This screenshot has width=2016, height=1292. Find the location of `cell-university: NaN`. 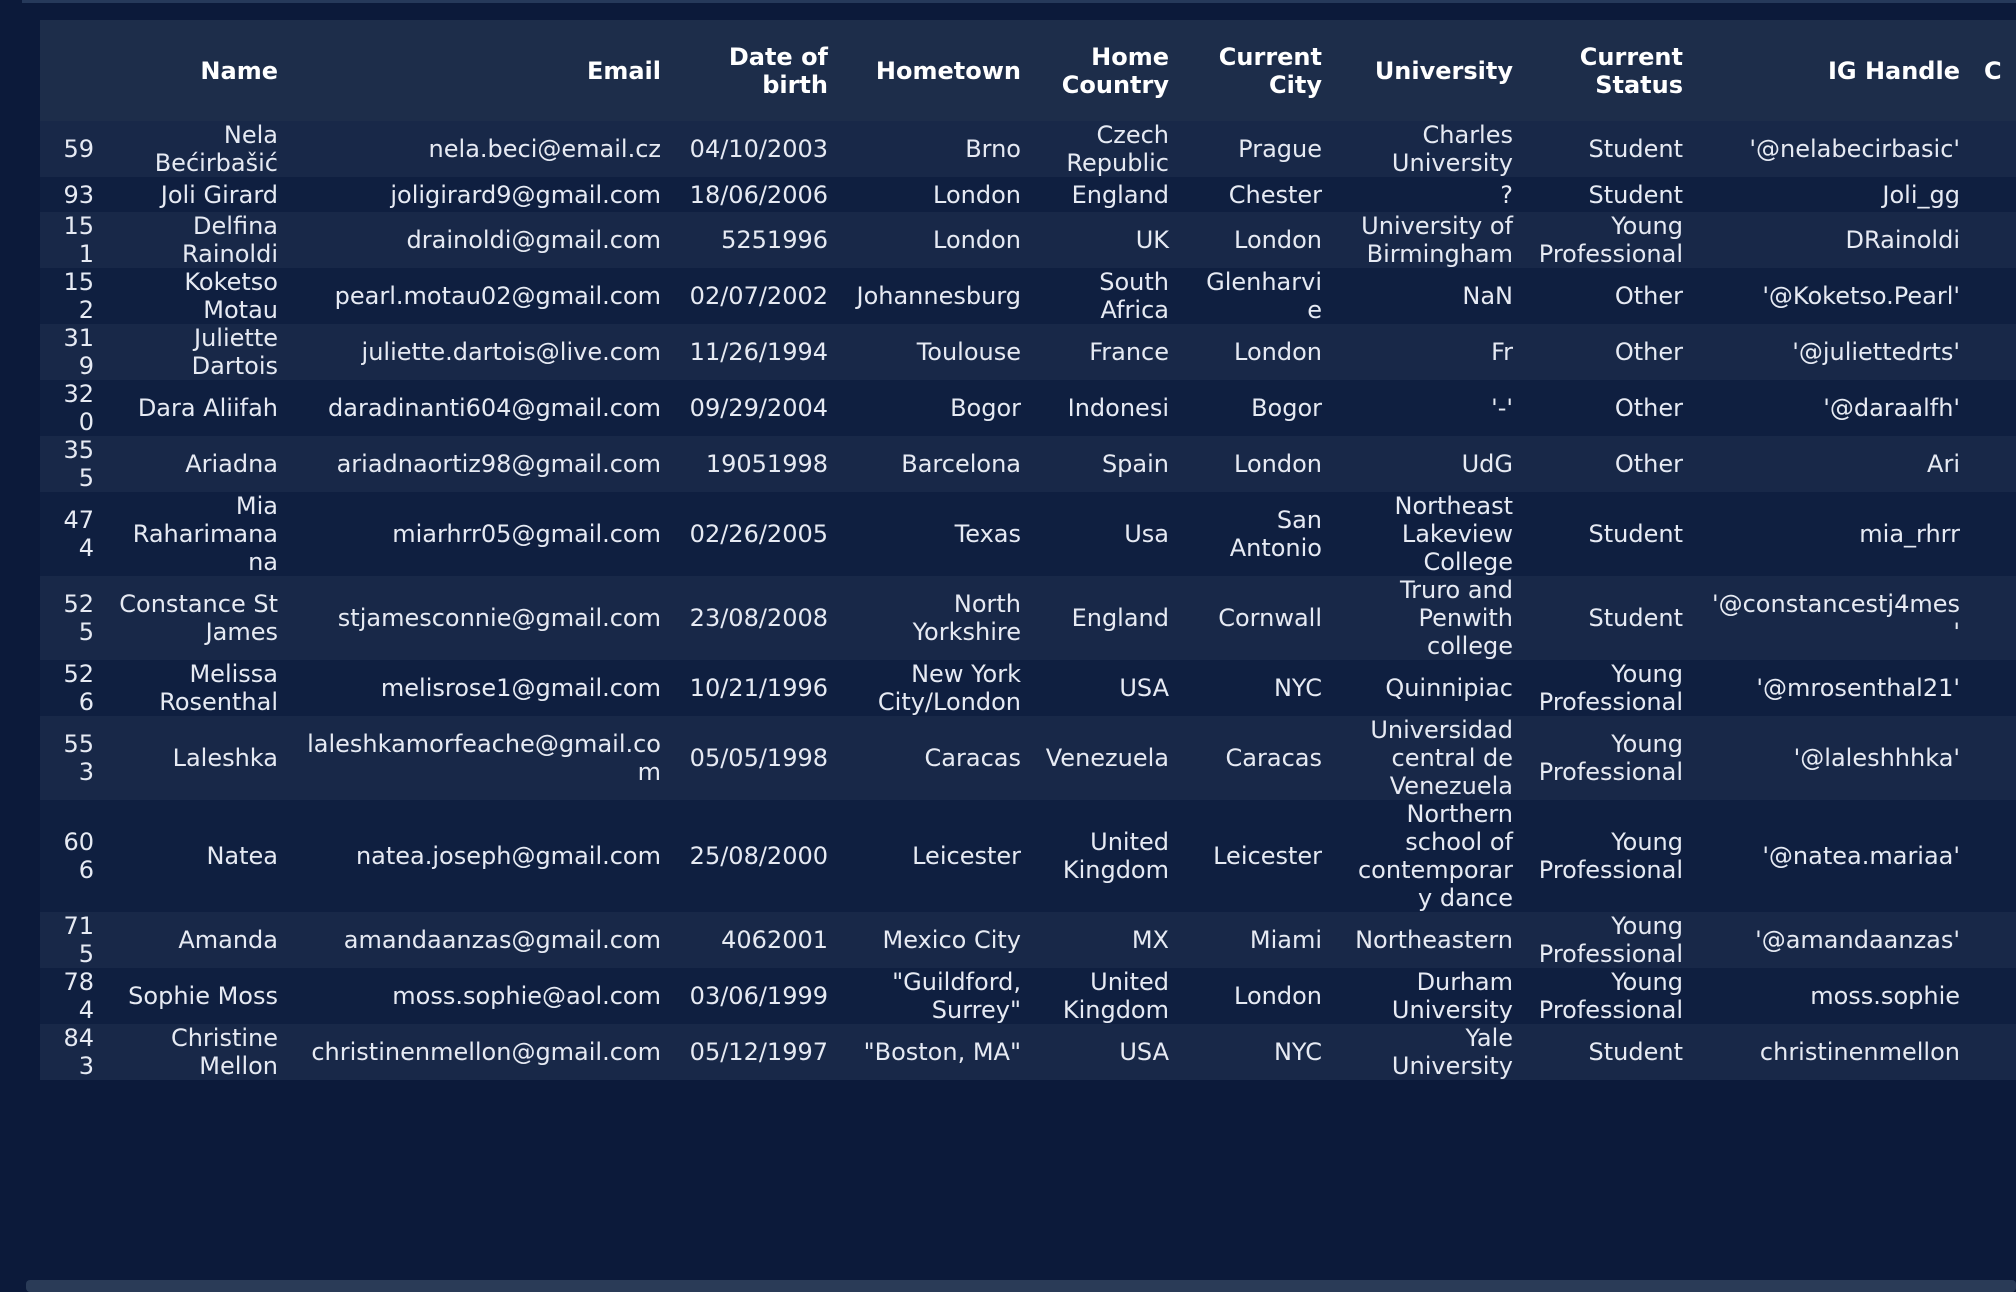

cell-university: NaN is located at coordinates (1429, 296).